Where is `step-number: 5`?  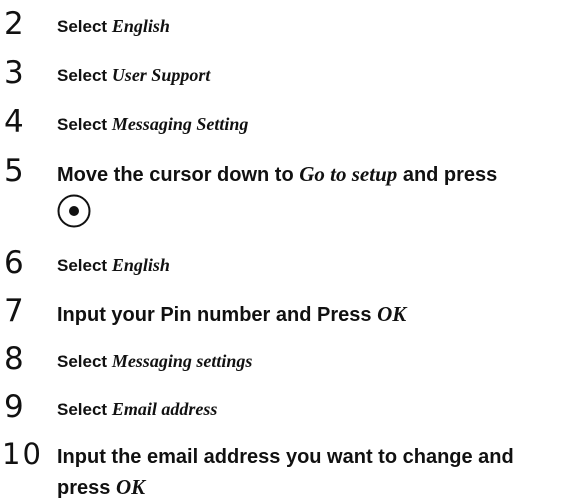 step-number: 5 is located at coordinates (14, 171).